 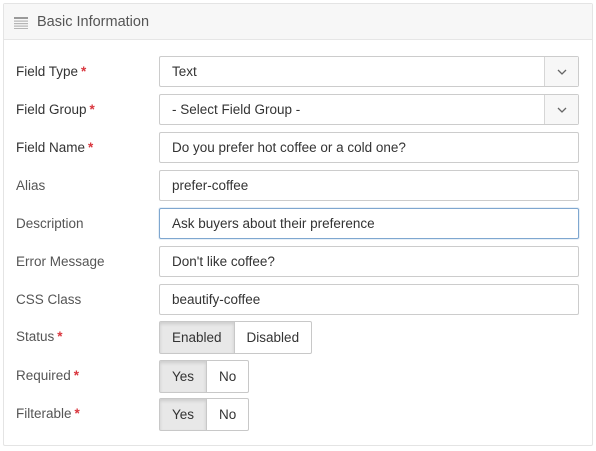 I want to click on field-type-select: Text, so click(x=369, y=71).